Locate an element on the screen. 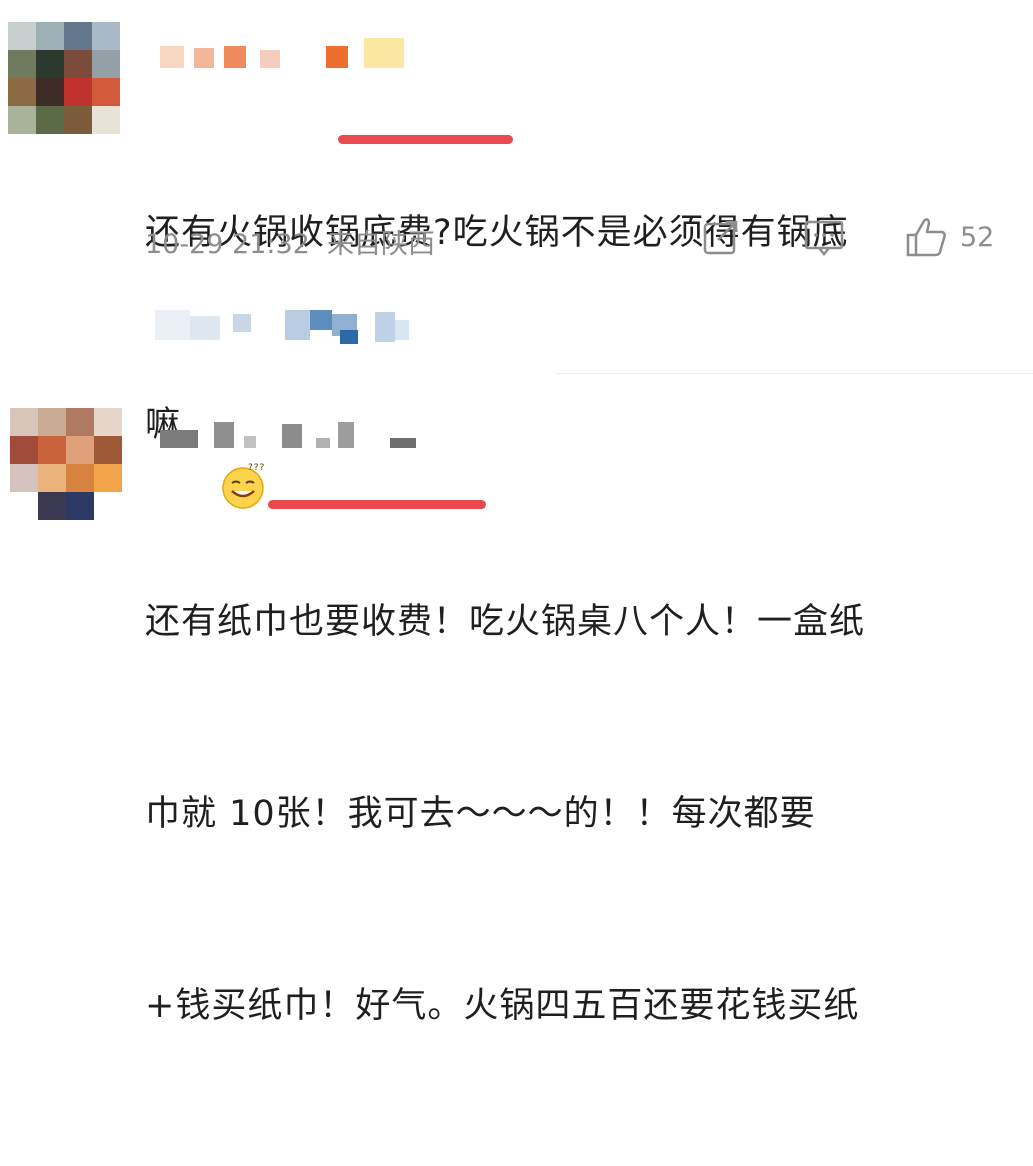 The image size is (1033, 1166). like-button: 52 is located at coordinates (949, 237).